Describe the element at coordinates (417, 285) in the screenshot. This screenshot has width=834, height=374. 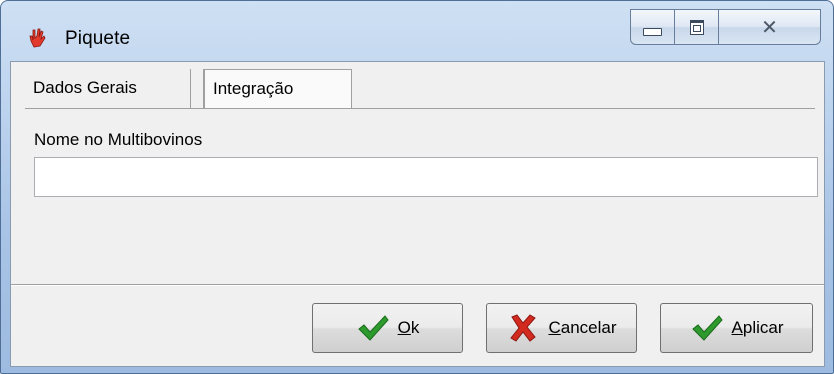
I see `button-separator` at that location.